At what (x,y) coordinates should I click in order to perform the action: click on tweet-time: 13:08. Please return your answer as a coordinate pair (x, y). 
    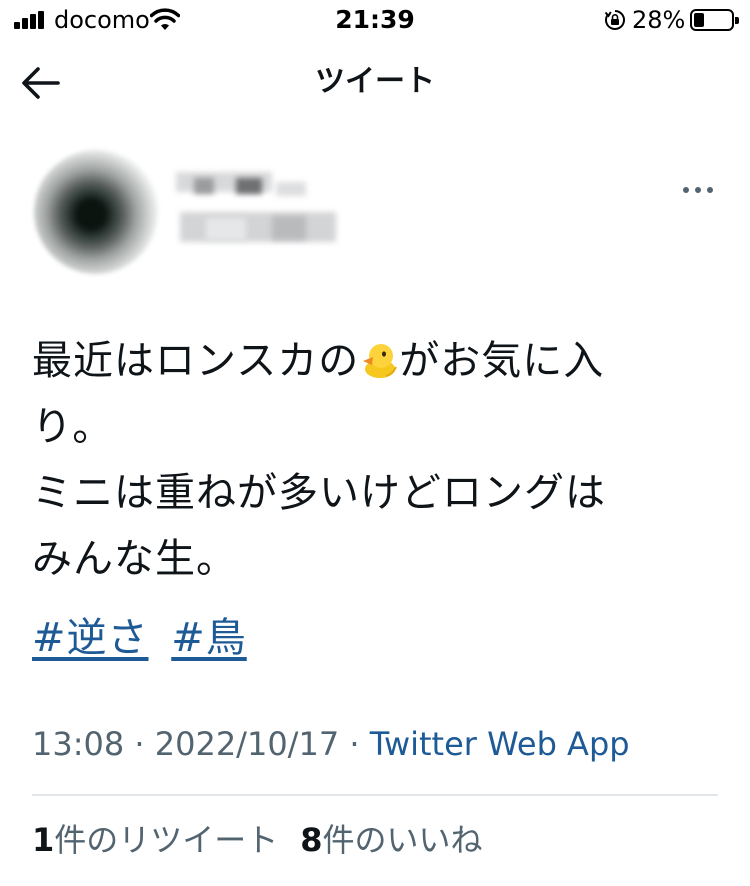
    Looking at the image, I should click on (78, 744).